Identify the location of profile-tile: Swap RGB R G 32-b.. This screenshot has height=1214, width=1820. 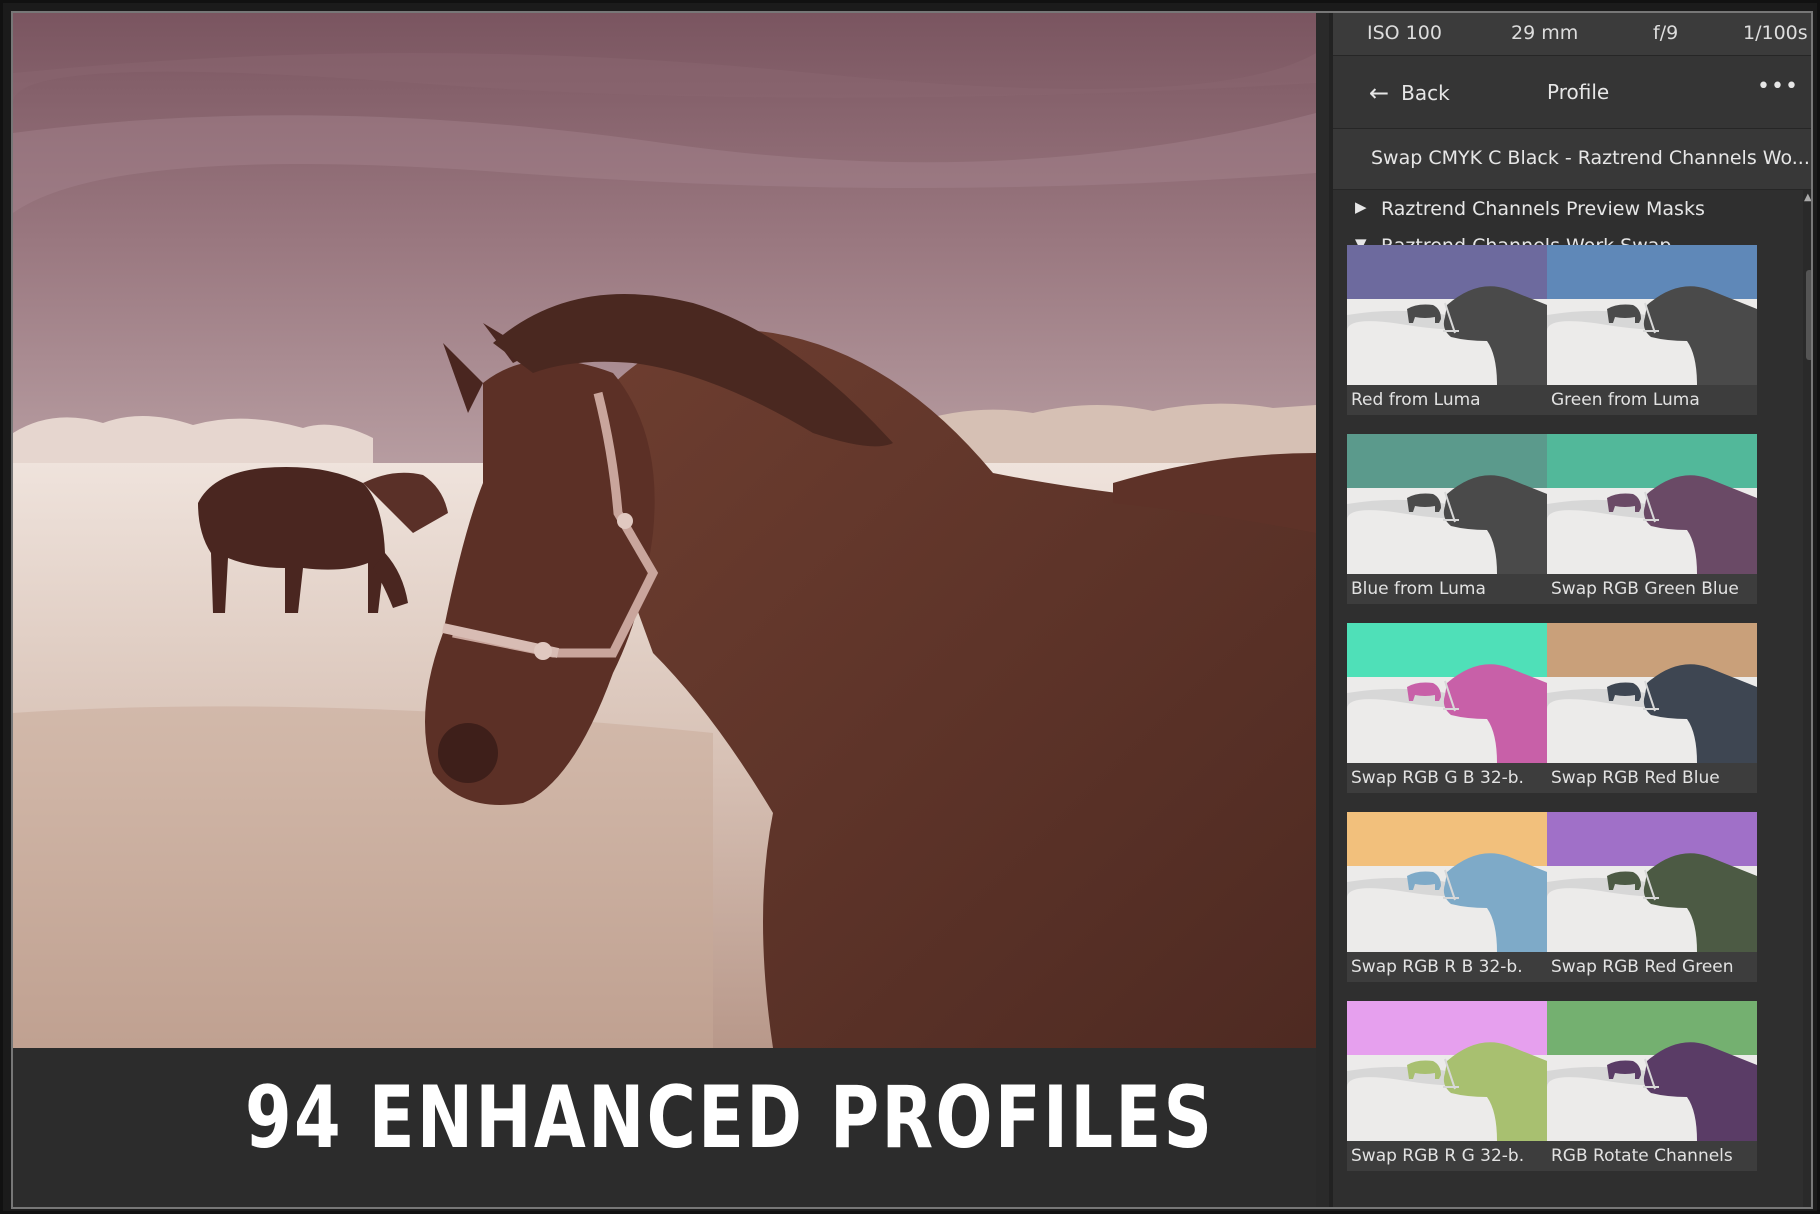
(1452, 1086).